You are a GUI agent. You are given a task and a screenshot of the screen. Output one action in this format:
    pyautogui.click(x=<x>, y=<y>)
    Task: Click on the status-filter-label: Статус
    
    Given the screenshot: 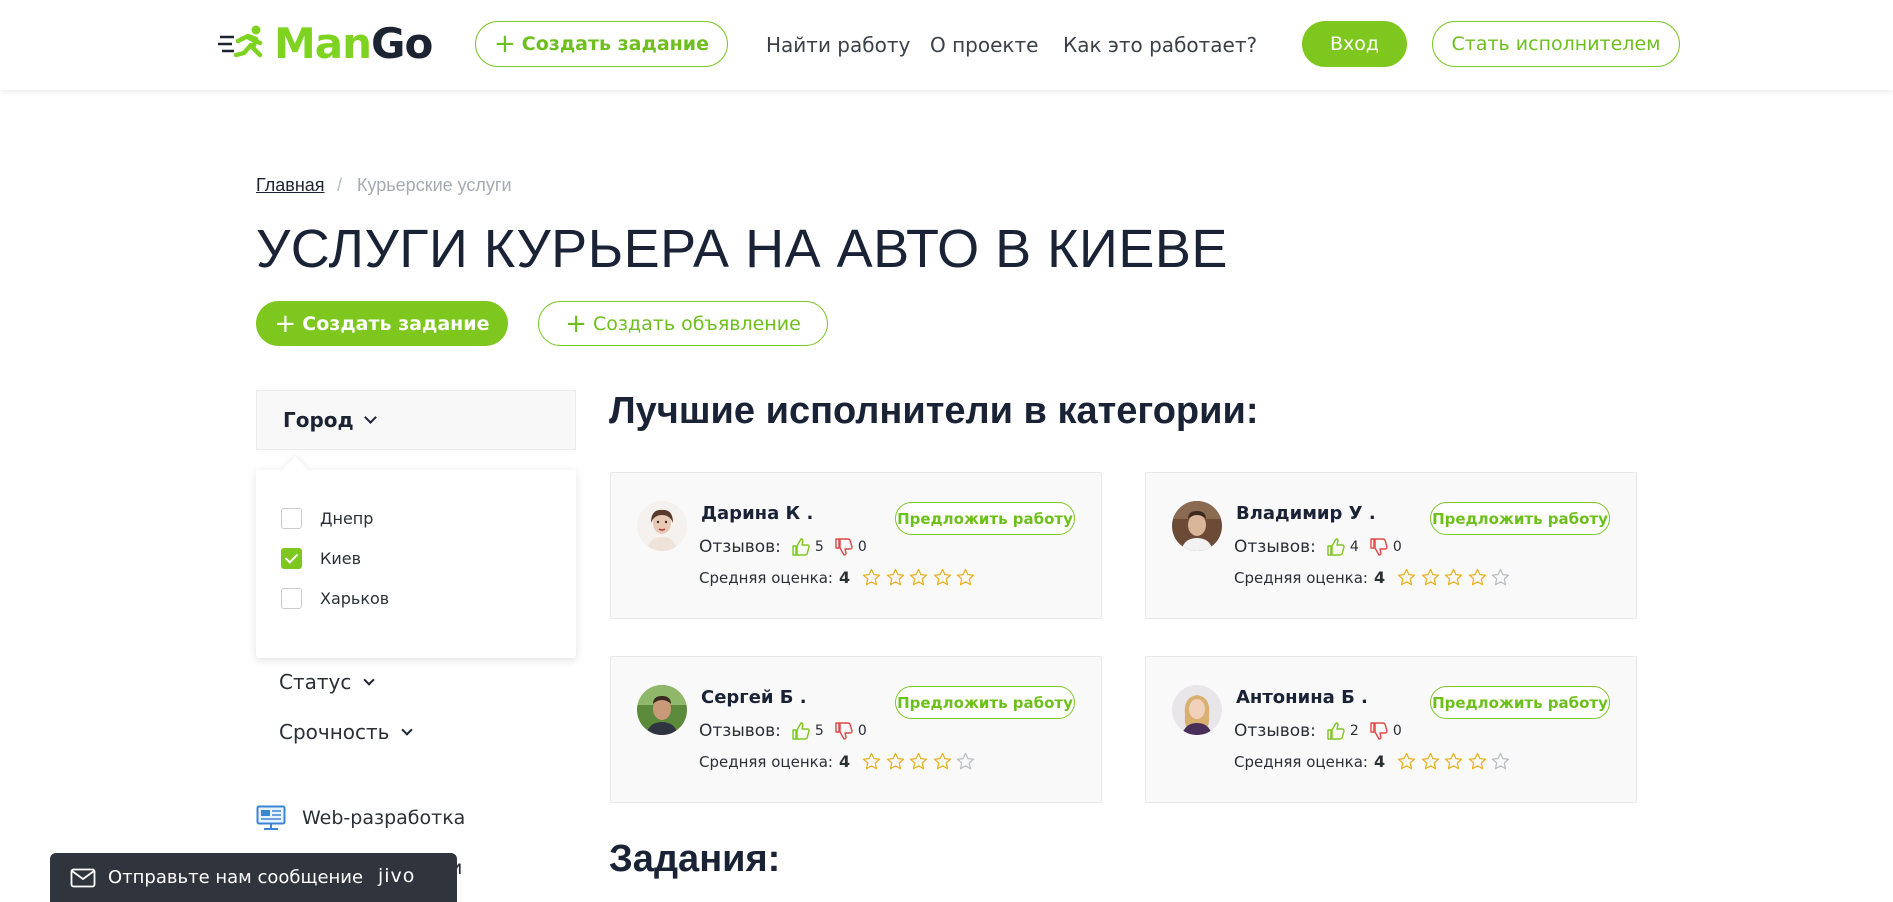 What is the action you would take?
    pyautogui.click(x=315, y=682)
    